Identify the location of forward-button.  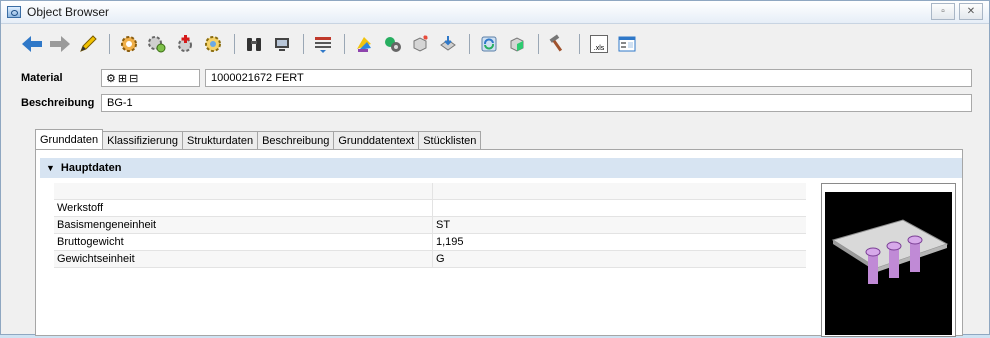
(60, 44).